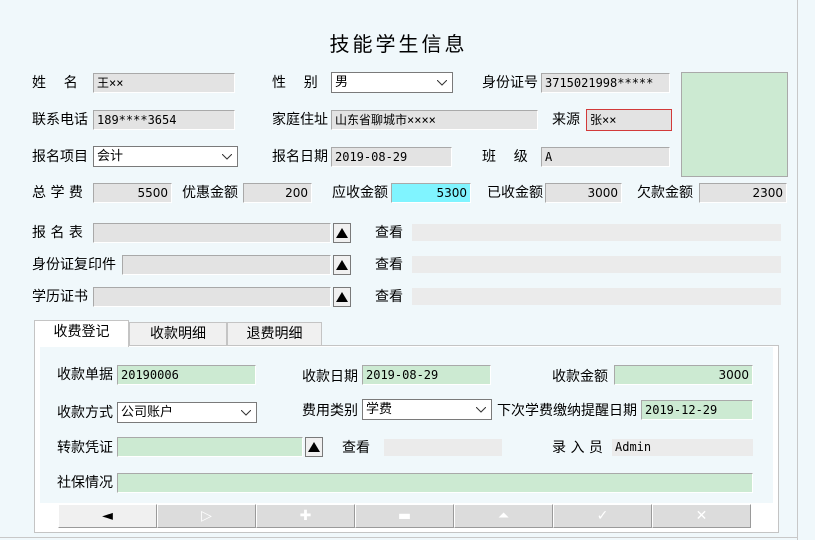  I want to click on tab-refund-details: 退费明细, so click(274, 333).